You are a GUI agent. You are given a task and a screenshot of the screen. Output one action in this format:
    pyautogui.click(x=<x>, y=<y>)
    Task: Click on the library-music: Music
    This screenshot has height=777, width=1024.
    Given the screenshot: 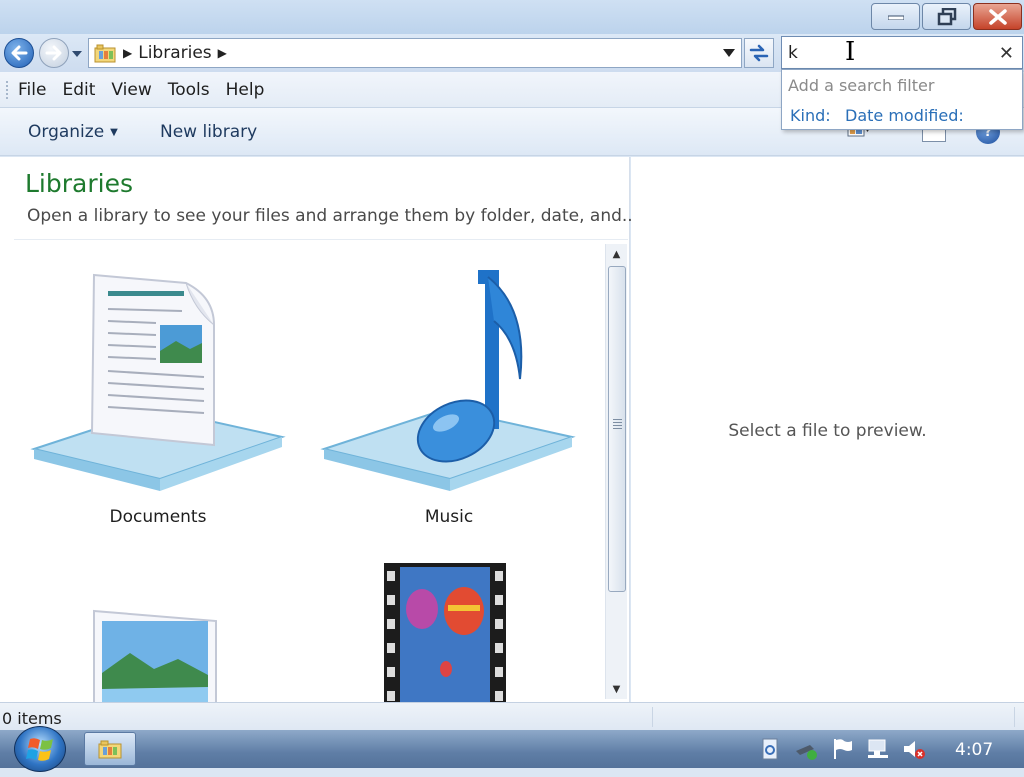 What is the action you would take?
    pyautogui.click(x=449, y=398)
    